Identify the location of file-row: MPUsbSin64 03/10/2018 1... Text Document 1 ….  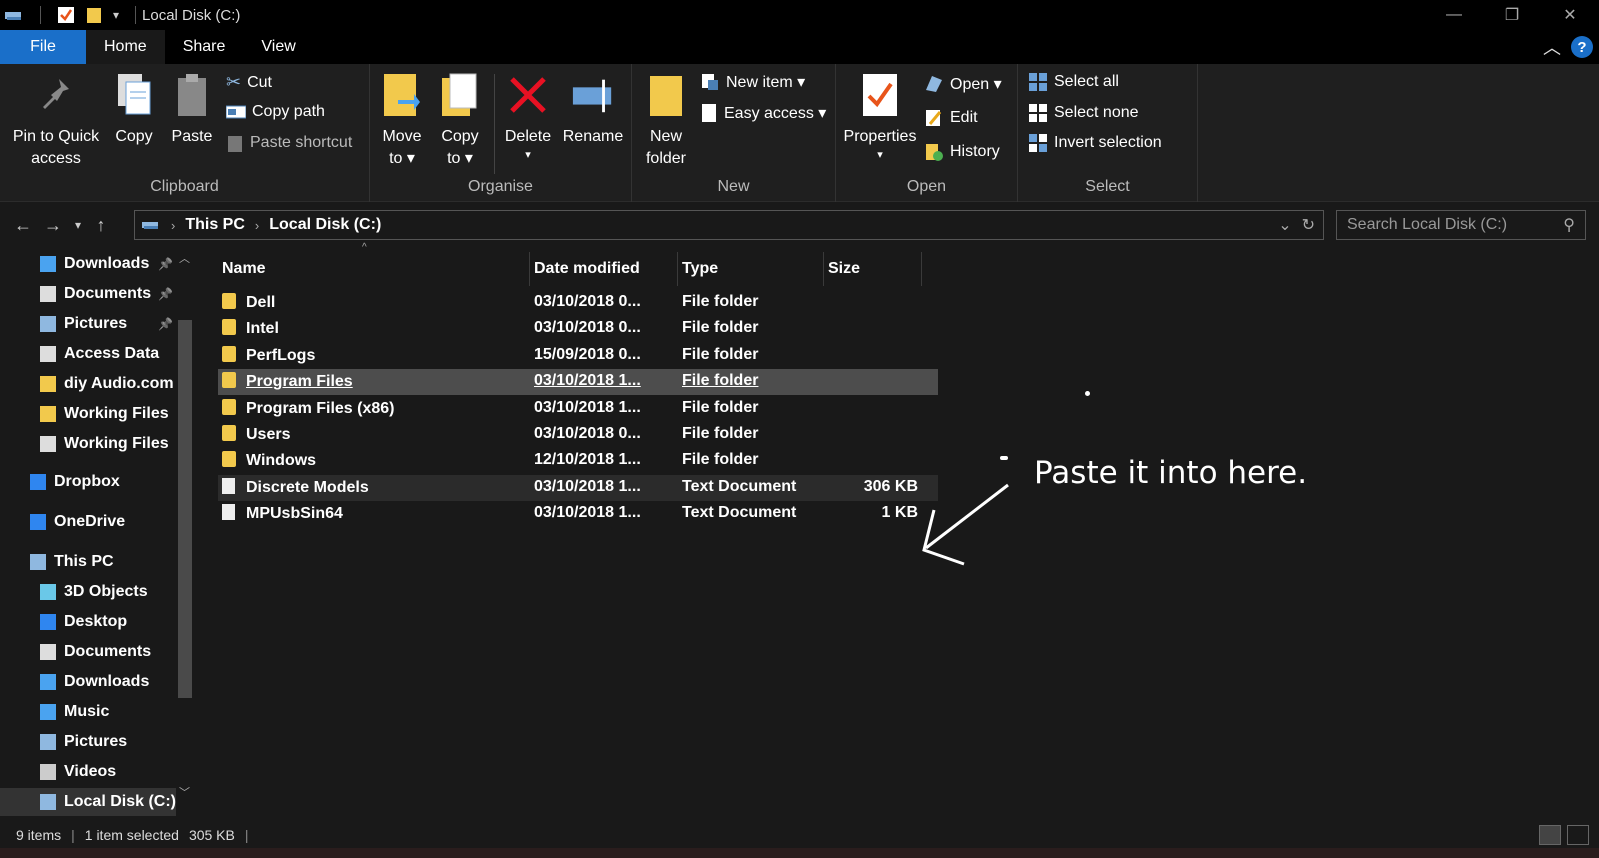
(578, 514).